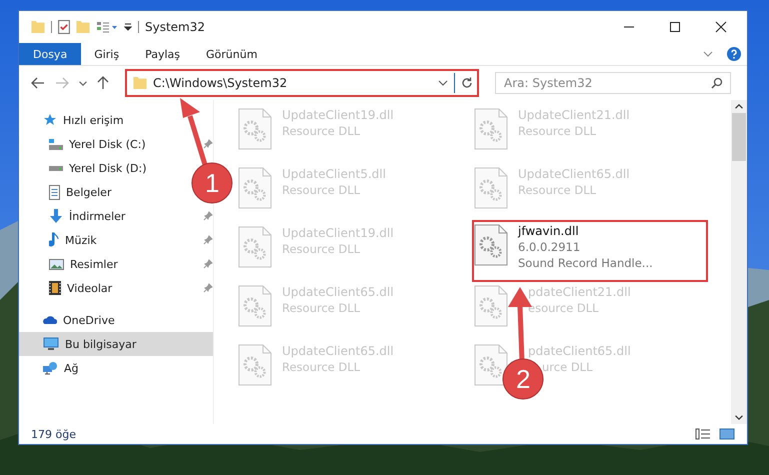 This screenshot has height=475, width=769. Describe the element at coordinates (302, 83) in the screenshot. I see `address-bar: C:\Windows\System32` at that location.